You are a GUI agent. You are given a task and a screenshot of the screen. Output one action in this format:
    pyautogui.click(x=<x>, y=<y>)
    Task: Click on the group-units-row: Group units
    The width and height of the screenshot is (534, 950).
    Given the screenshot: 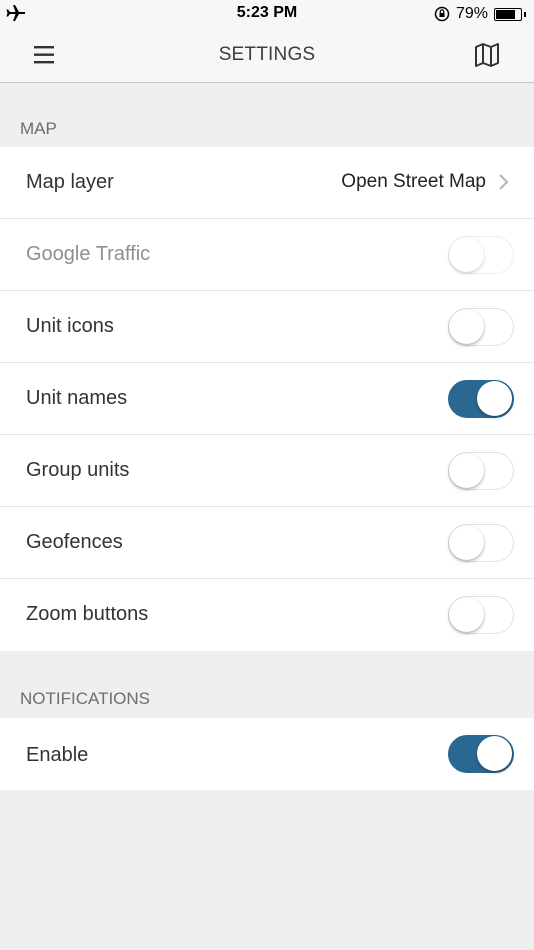 What is the action you would take?
    pyautogui.click(x=267, y=471)
    